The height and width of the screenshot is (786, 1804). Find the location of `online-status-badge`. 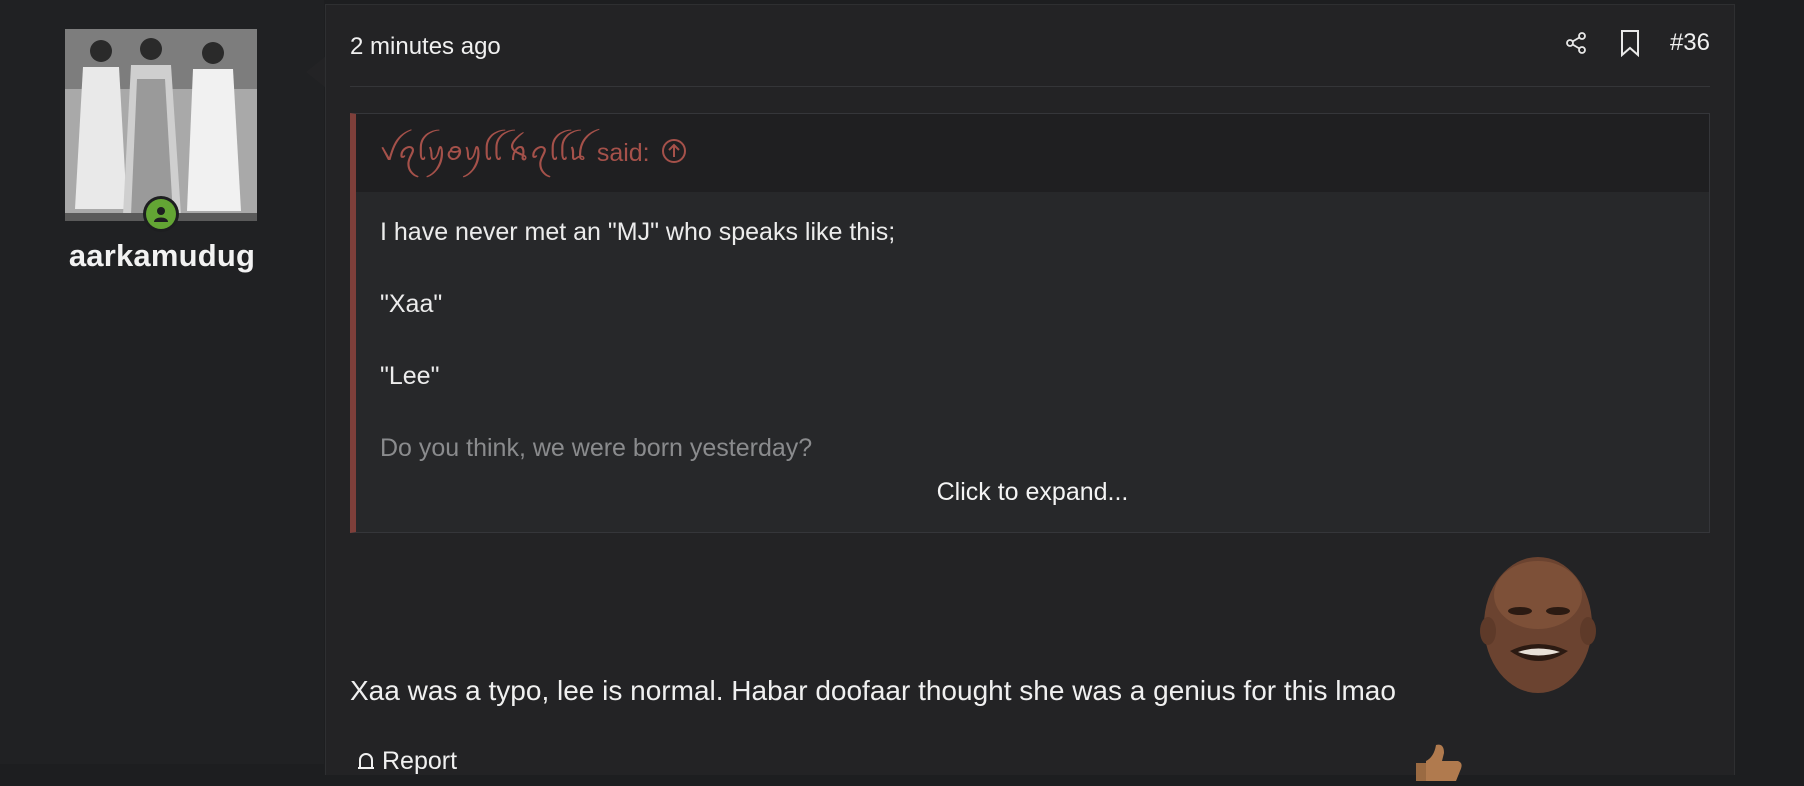

online-status-badge is located at coordinates (161, 214).